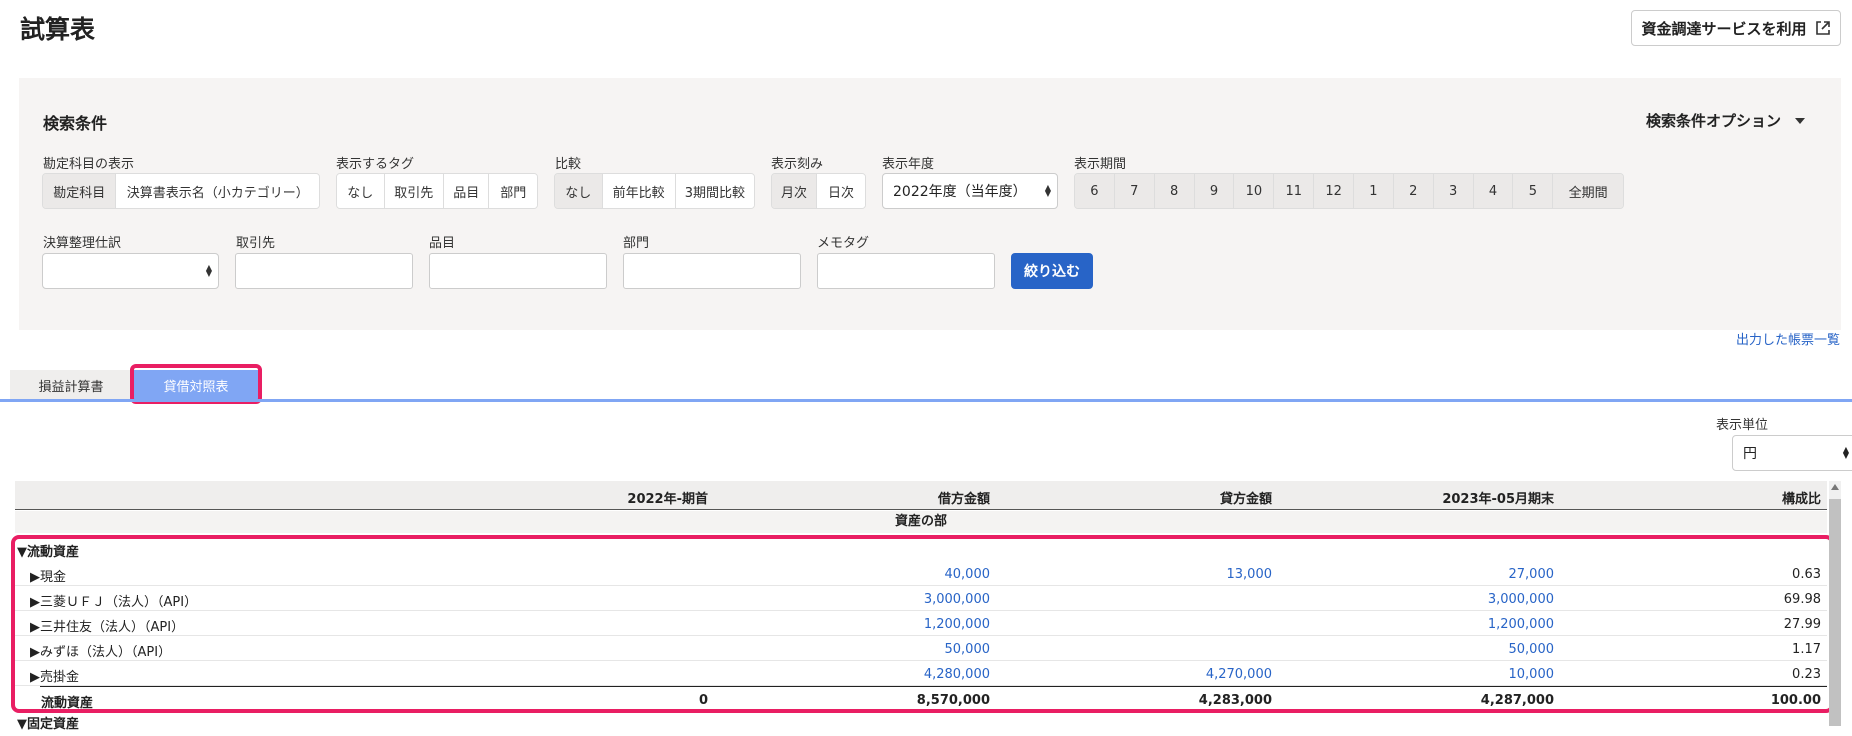  What do you see at coordinates (1835, 612) in the screenshot?
I see `table-scrollbar-thumb` at bounding box center [1835, 612].